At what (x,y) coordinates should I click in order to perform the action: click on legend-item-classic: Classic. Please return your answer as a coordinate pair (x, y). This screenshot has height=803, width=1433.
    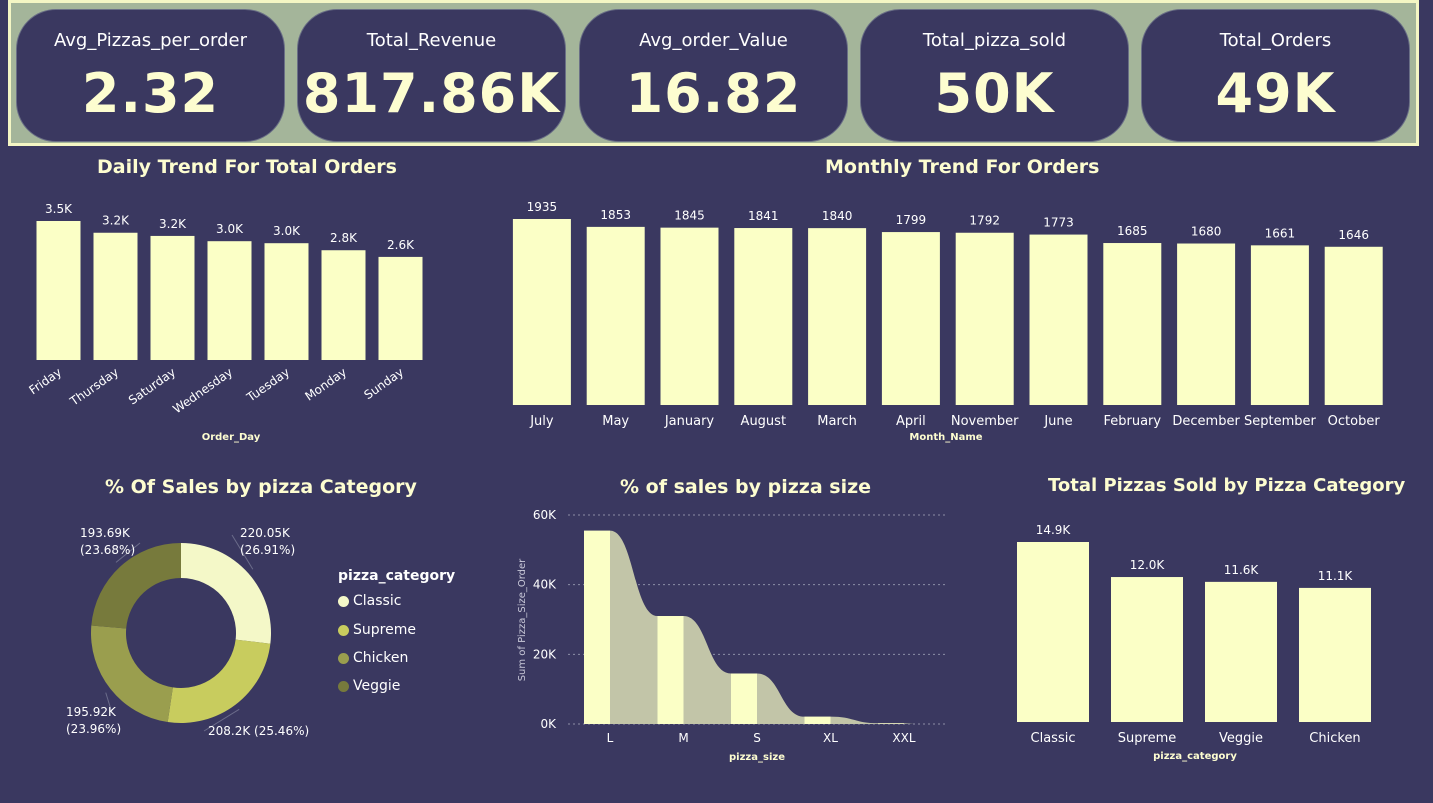
    Looking at the image, I should click on (369, 601).